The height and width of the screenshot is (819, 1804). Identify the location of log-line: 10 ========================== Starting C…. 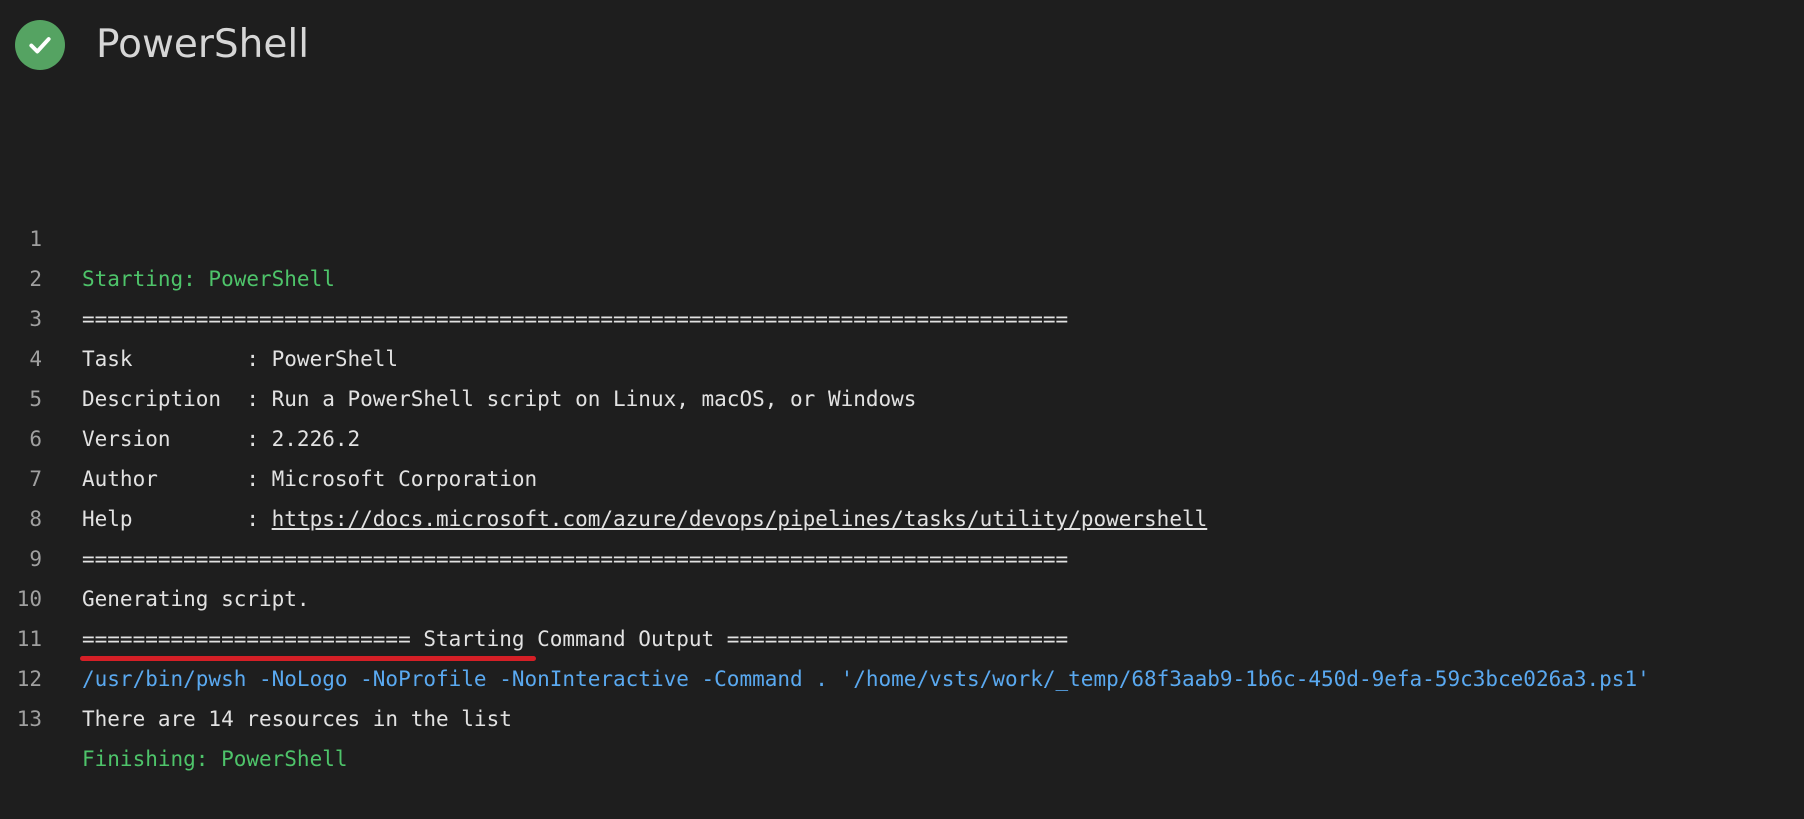
(902, 595).